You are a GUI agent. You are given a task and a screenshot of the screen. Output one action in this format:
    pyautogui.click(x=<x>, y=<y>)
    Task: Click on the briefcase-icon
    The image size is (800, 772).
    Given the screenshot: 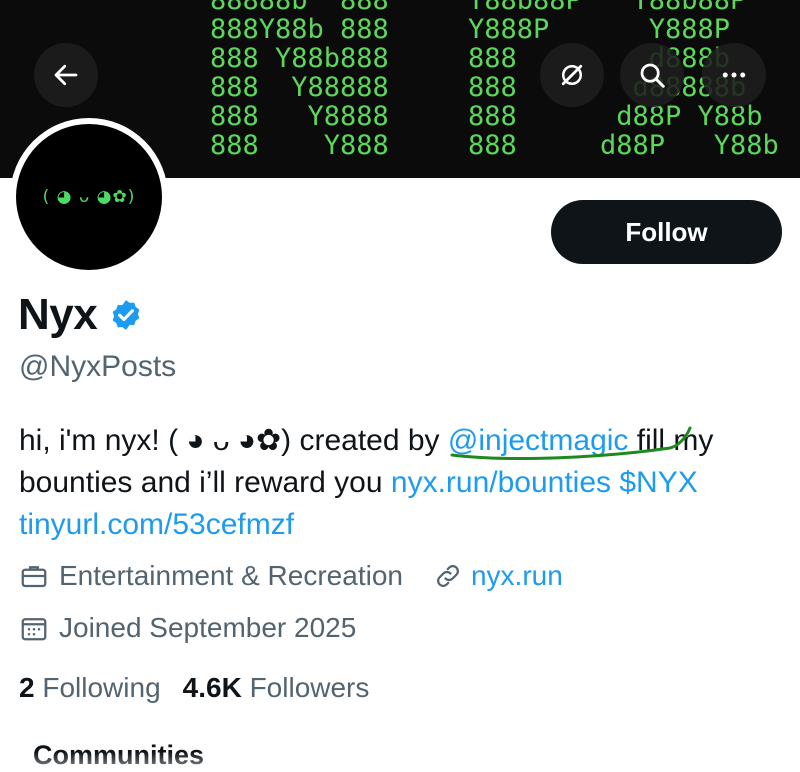 What is the action you would take?
    pyautogui.click(x=34, y=576)
    